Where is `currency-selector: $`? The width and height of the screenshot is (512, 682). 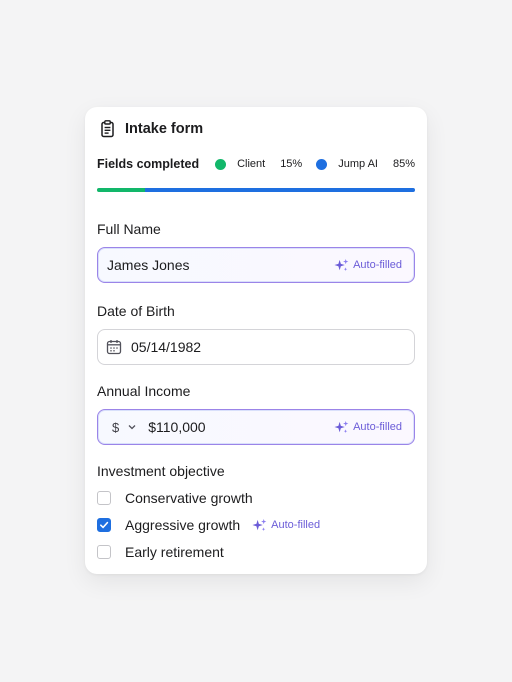 currency-selector: $ is located at coordinates (115, 427).